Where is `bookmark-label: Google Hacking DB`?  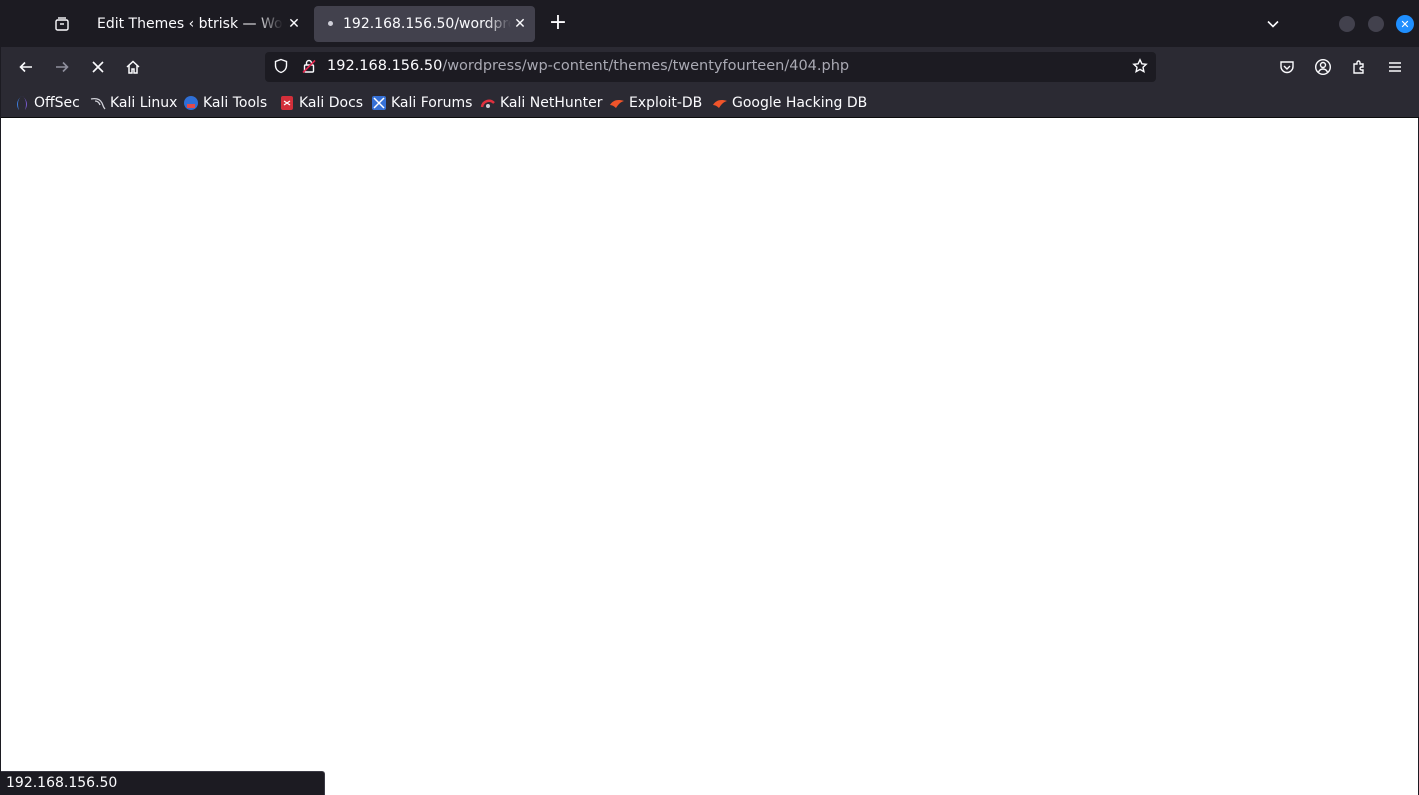
bookmark-label: Google Hacking DB is located at coordinates (800, 103).